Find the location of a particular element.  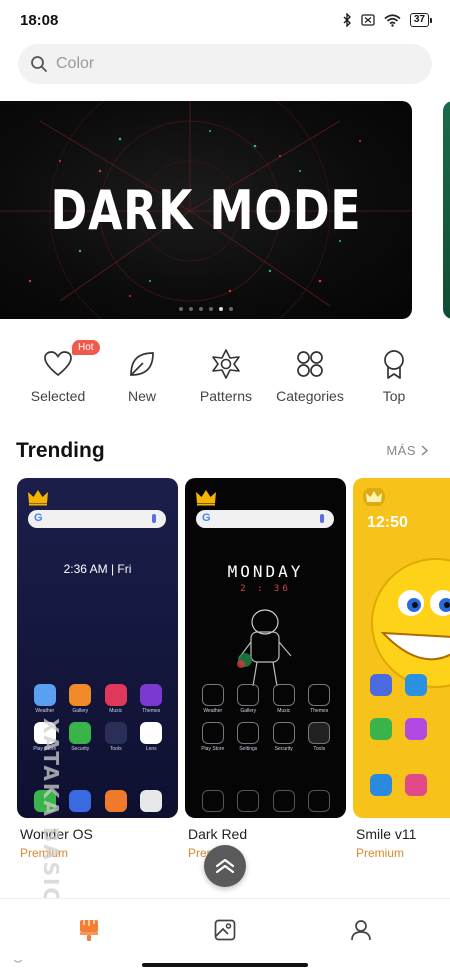

banner-next-preview is located at coordinates (446, 210).